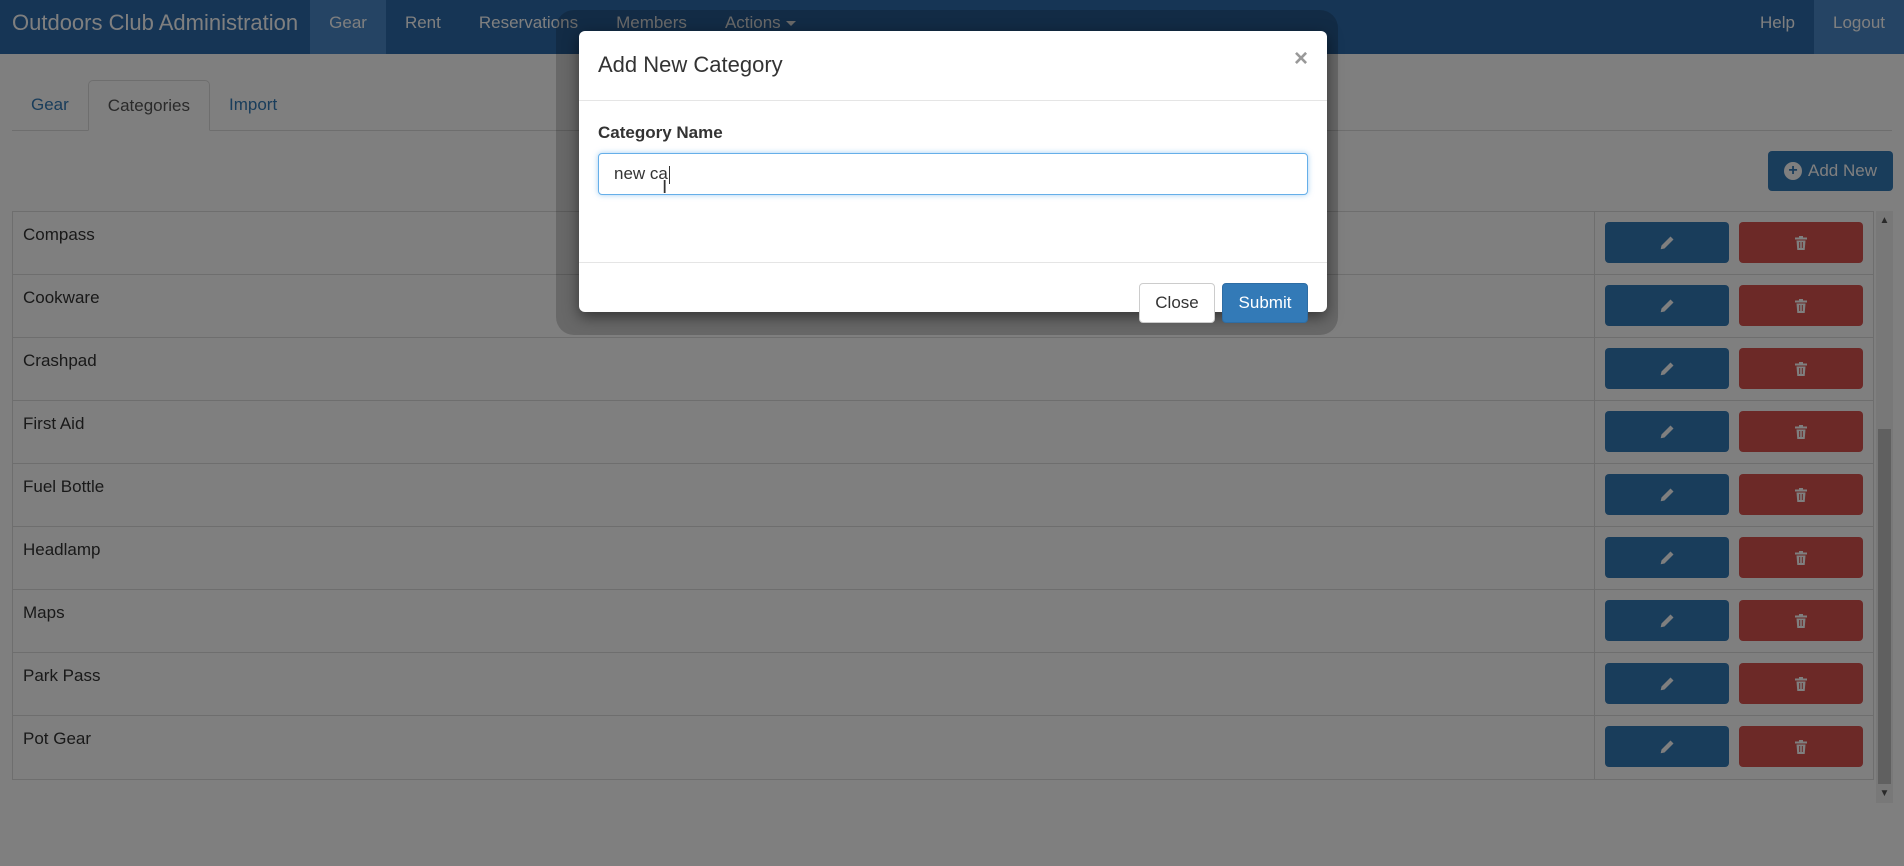  Describe the element at coordinates (1265, 303) in the screenshot. I see `submit-button: Submit` at that location.